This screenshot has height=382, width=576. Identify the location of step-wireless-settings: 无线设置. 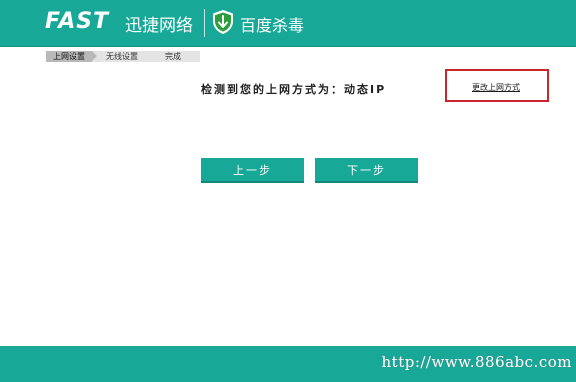
(122, 56).